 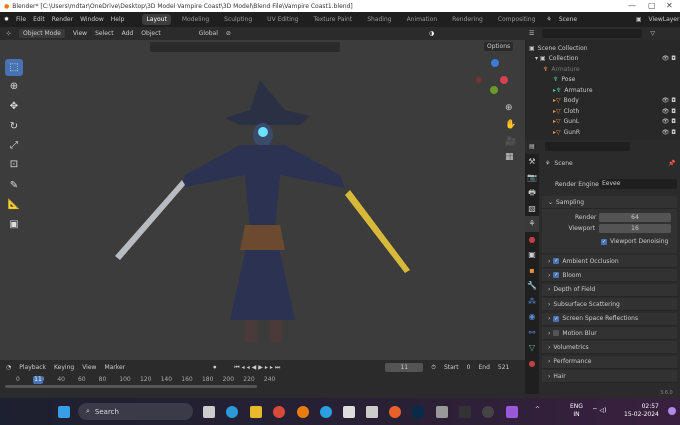 What do you see at coordinates (151, 33) in the screenshot?
I see `menu-object: Object` at bounding box center [151, 33].